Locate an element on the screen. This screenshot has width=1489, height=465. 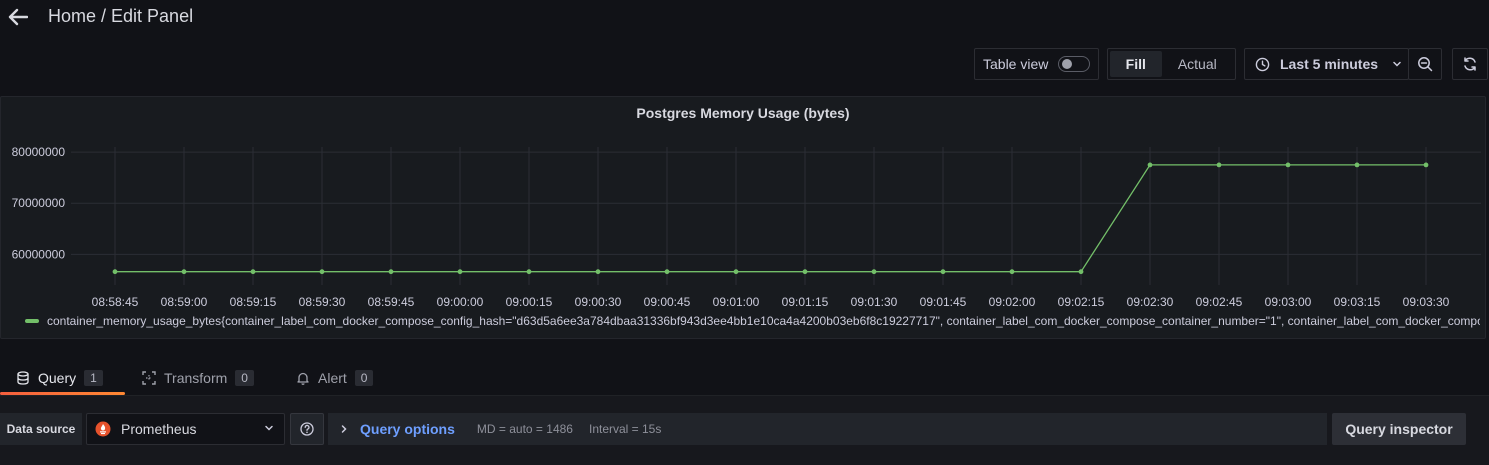
x-tick-label: 08:59:00 is located at coordinates (184, 302).